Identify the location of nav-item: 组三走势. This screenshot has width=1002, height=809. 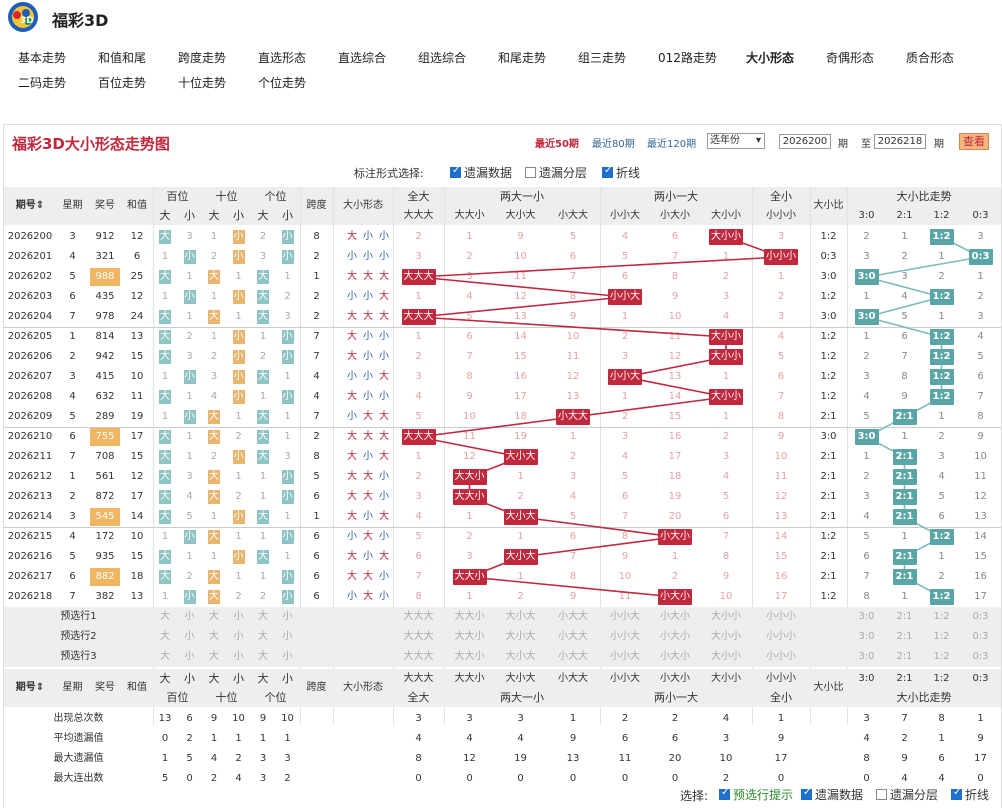
(602, 57).